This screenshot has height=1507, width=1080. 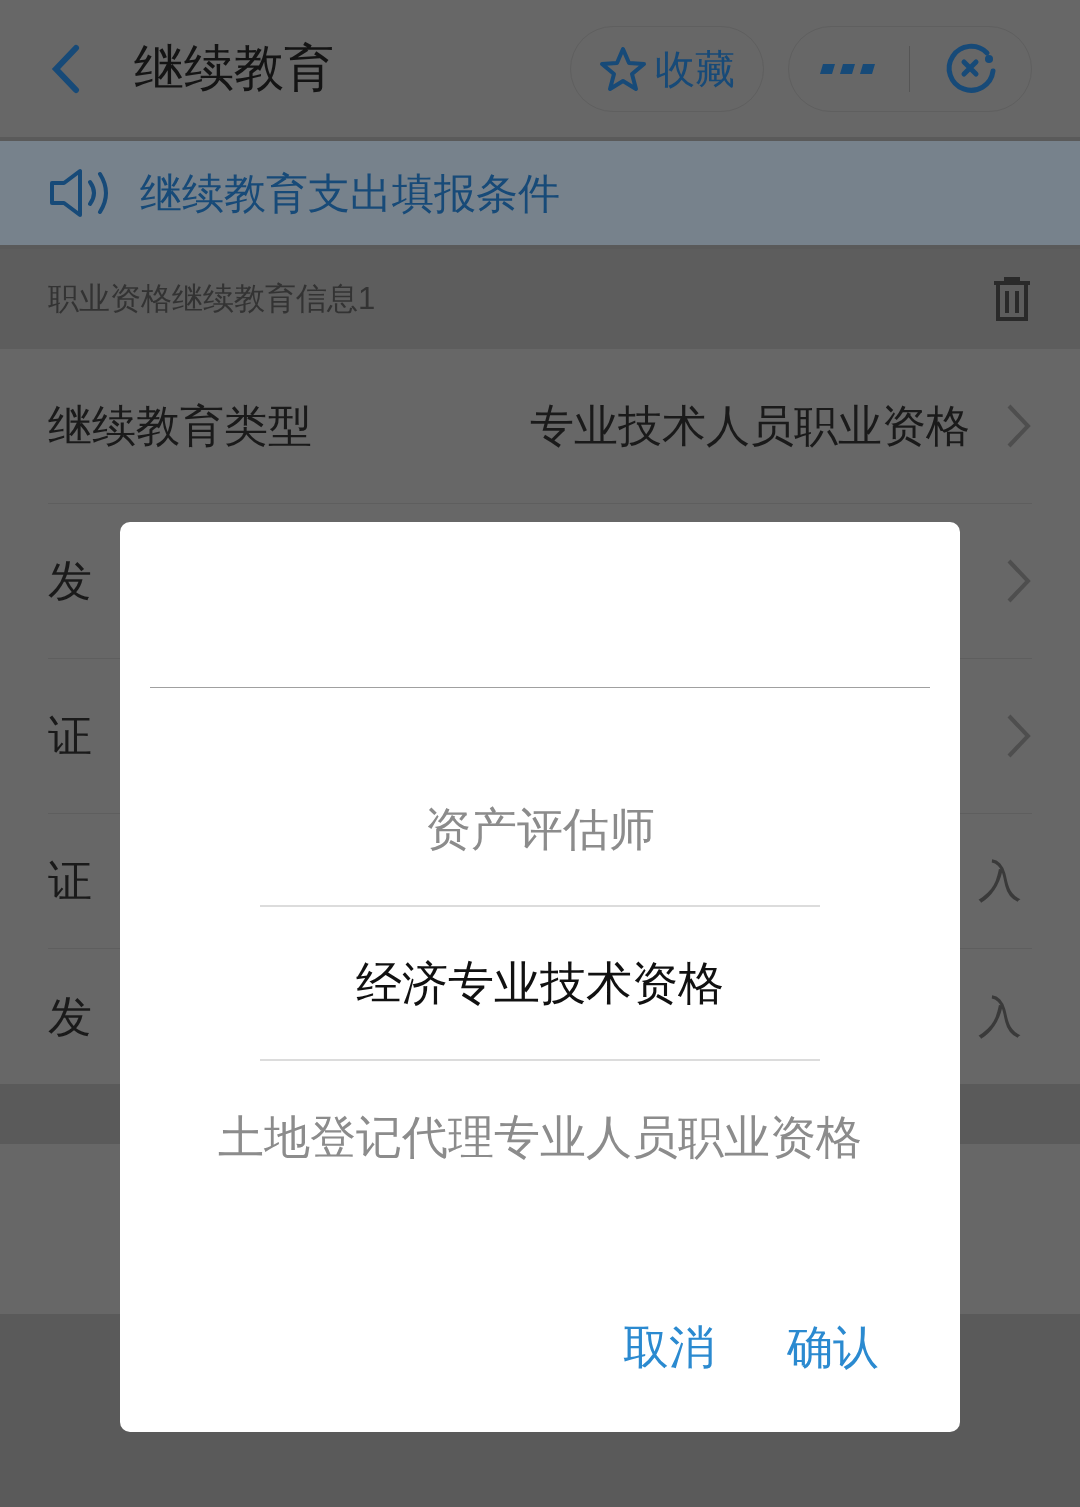 I want to click on star-icon, so click(x=623, y=68).